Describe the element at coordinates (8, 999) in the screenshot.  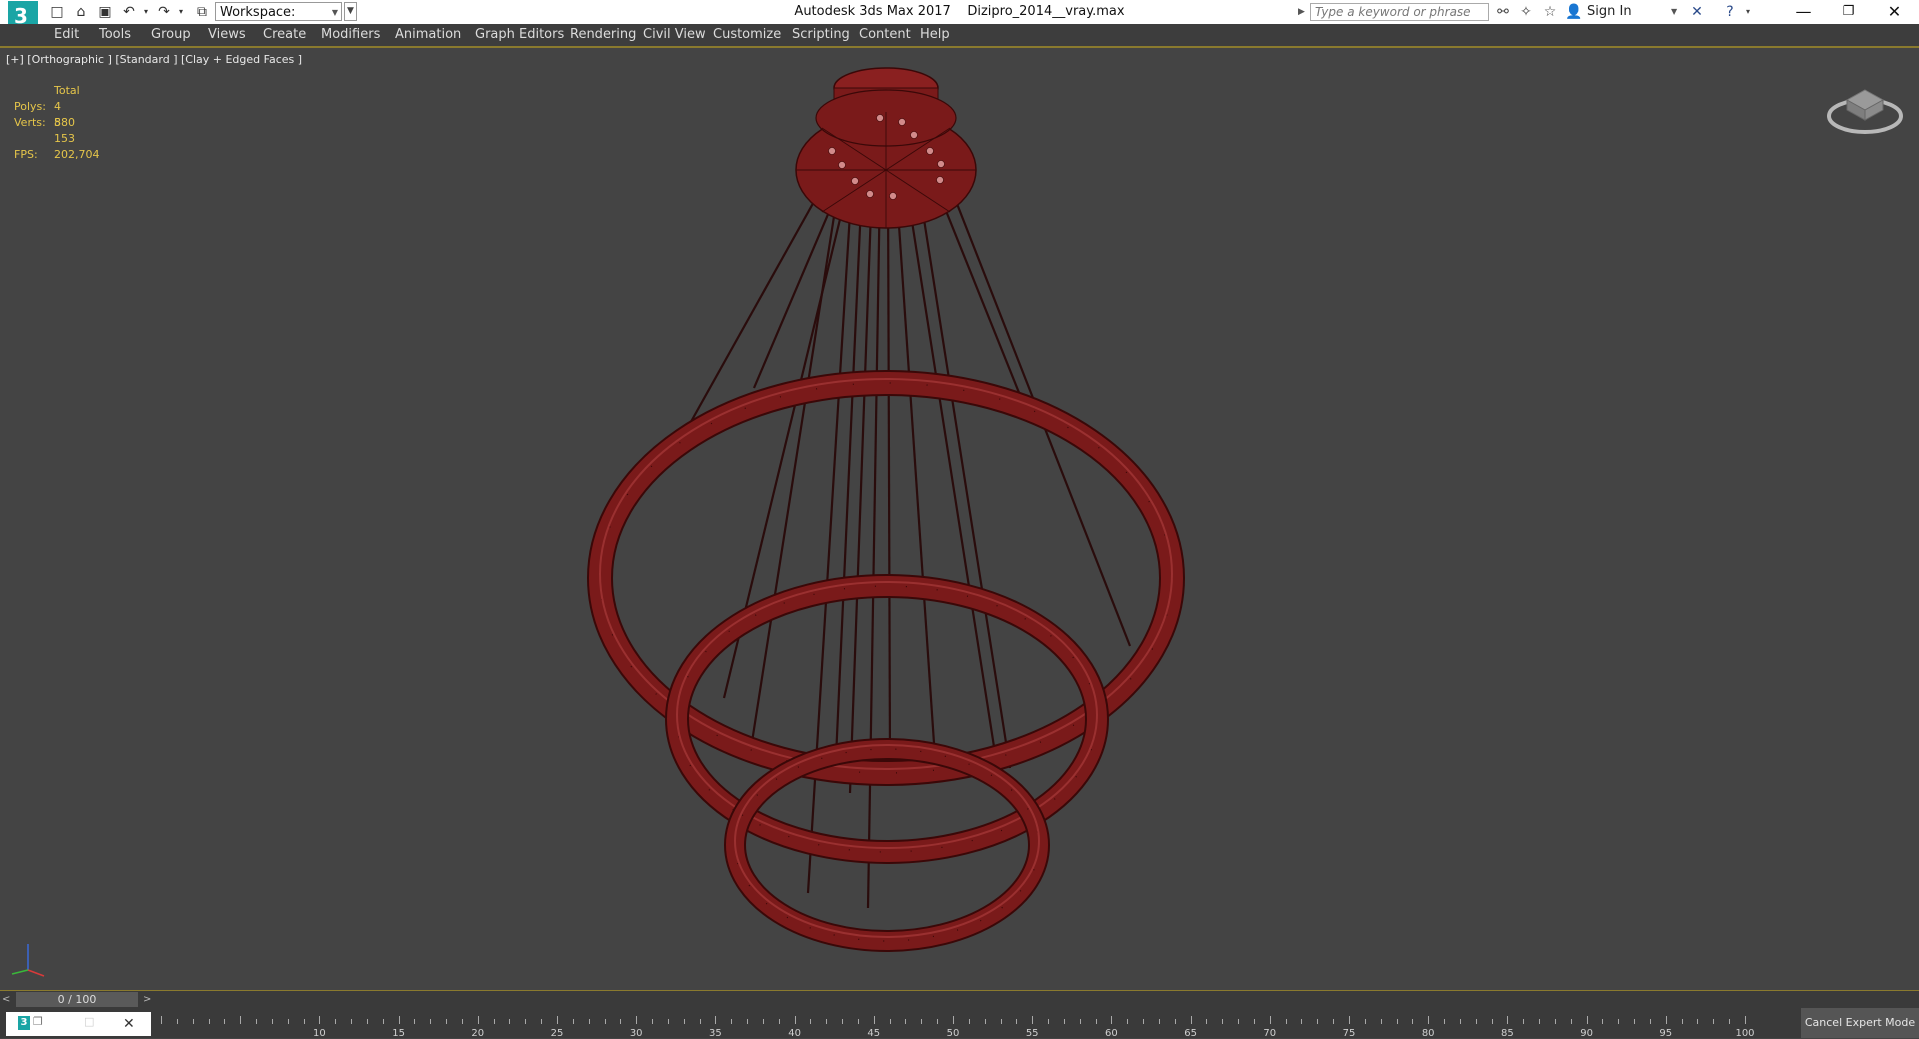
I see `time-slider-prev-button: <` at that location.